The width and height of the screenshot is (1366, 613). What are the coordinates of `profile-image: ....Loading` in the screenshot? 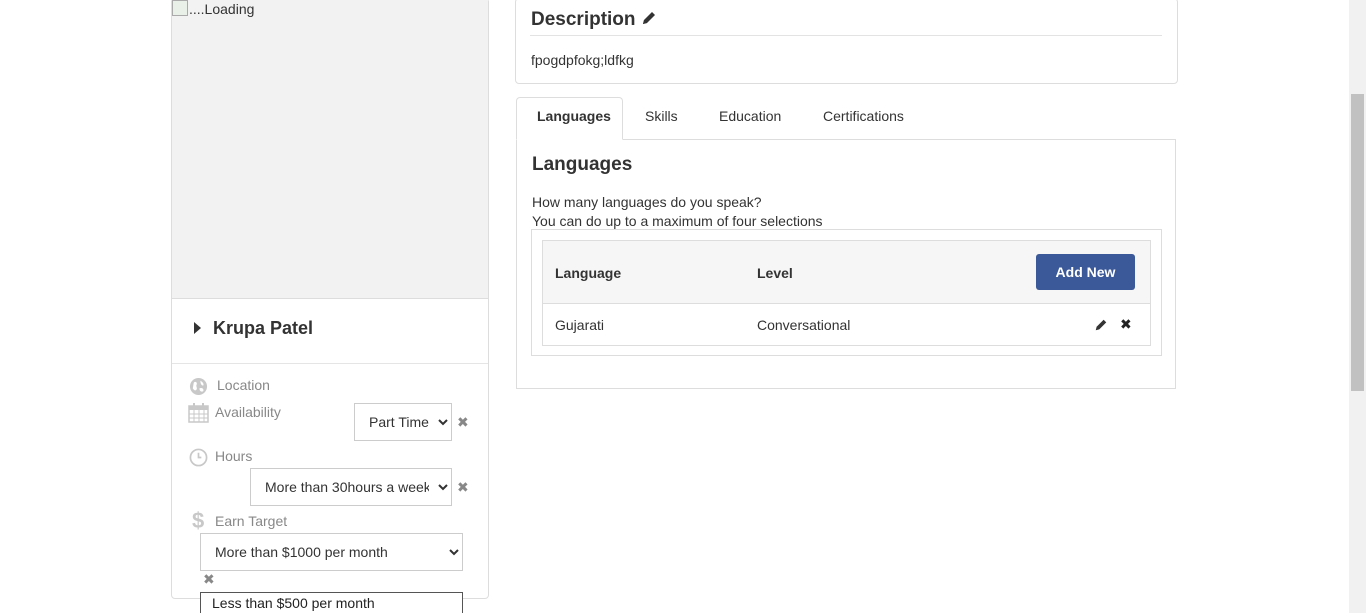 It's located at (213, 8).